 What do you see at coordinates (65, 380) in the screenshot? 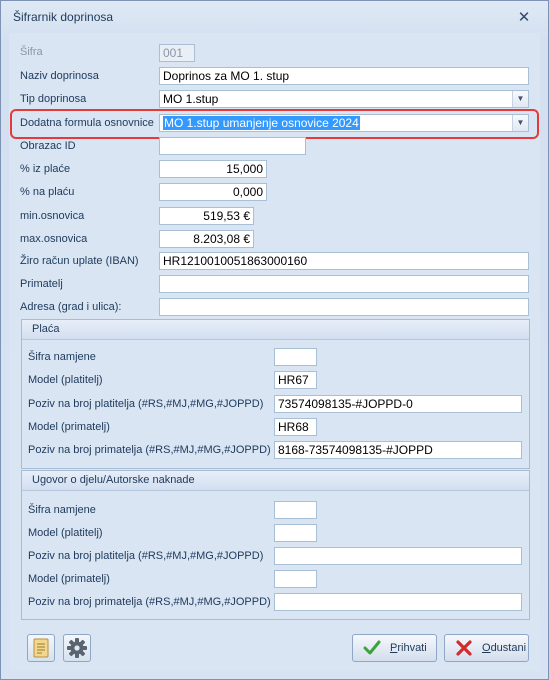
I see `placa-model-platitelj-label: Model (platitelj)` at bounding box center [65, 380].